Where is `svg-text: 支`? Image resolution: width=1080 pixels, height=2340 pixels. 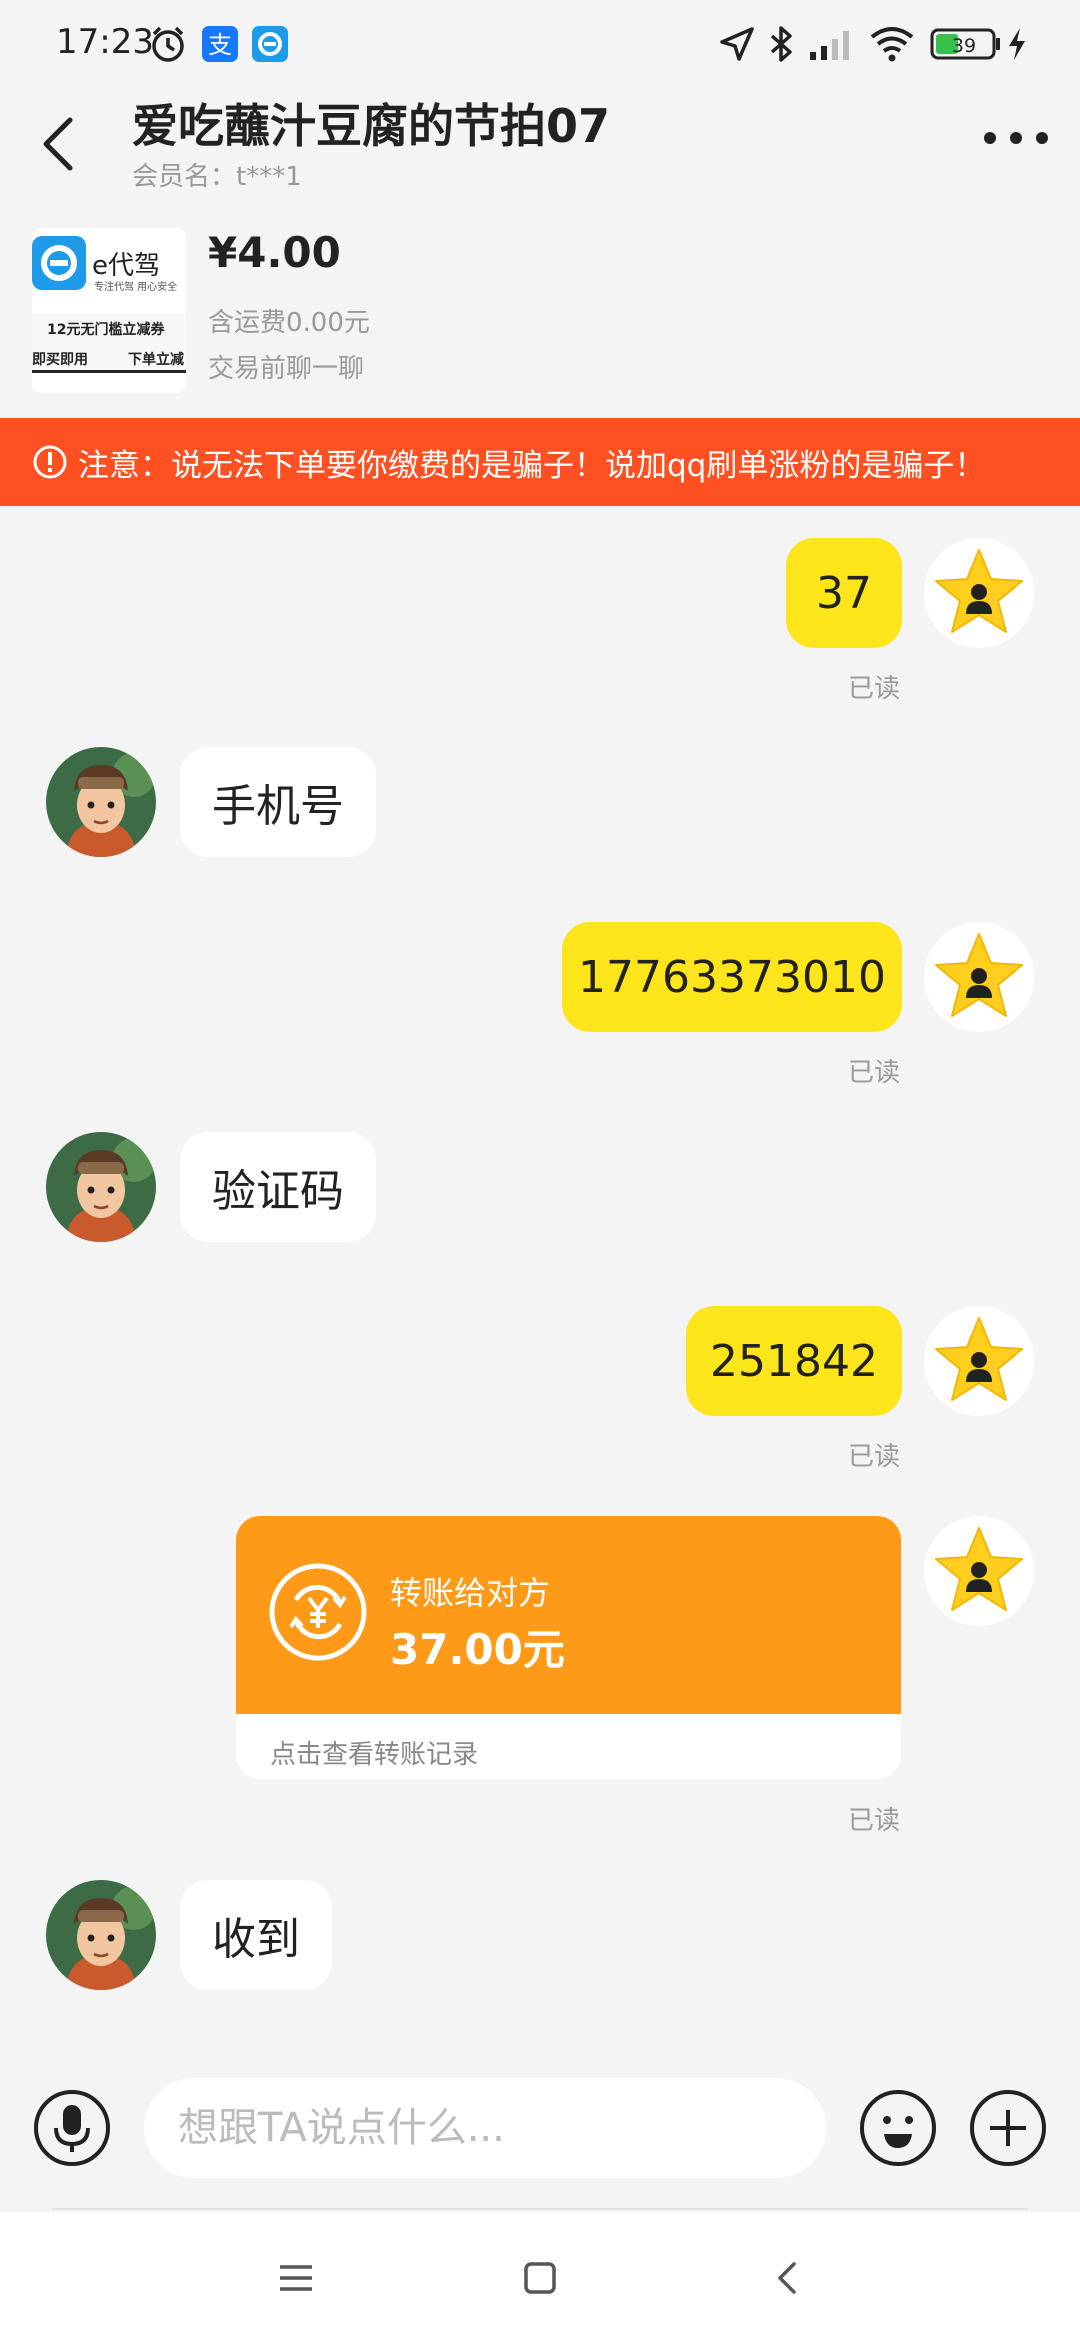
svg-text: 支 is located at coordinates (220, 45).